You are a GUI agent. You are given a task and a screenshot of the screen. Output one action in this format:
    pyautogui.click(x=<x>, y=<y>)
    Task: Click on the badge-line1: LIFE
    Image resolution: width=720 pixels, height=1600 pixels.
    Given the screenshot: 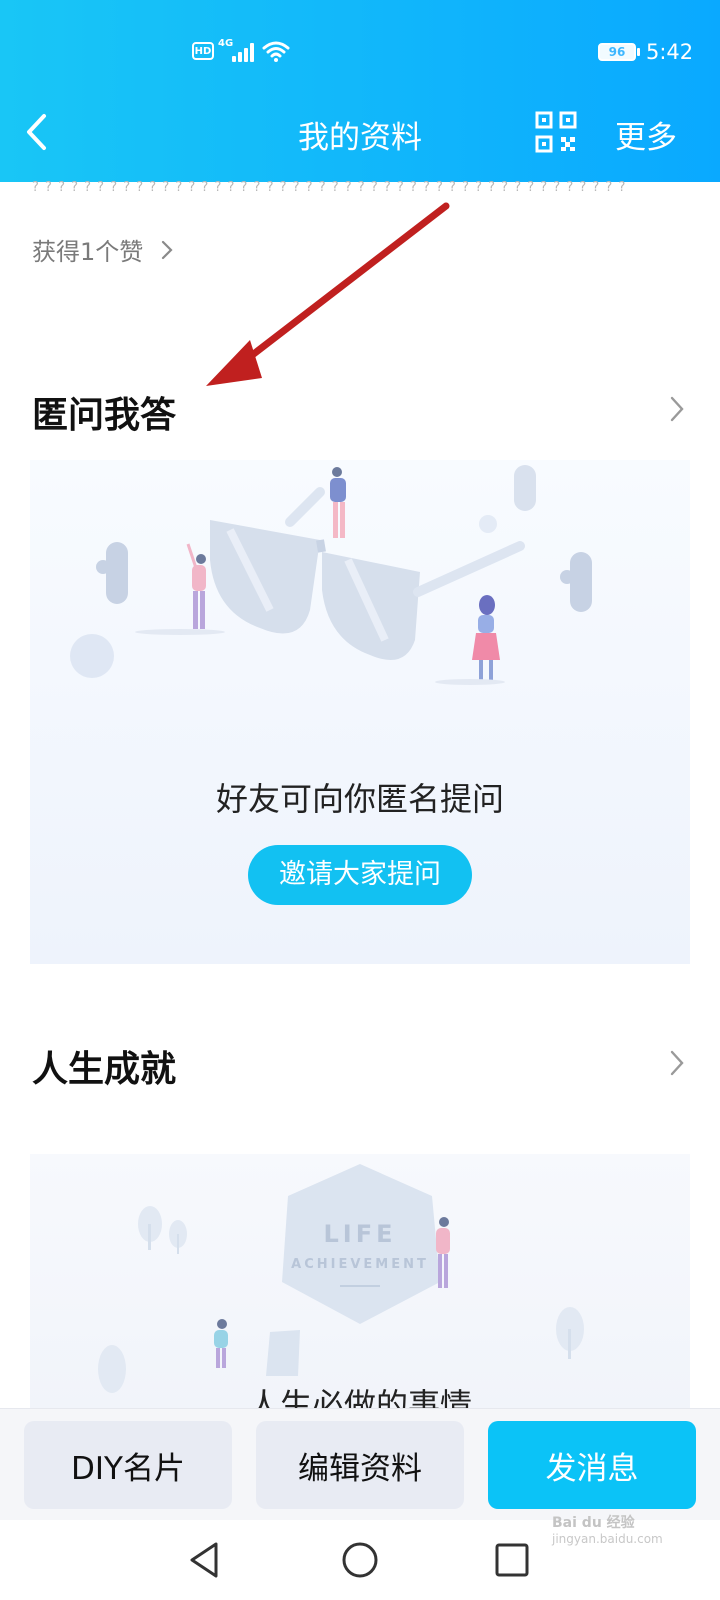 What is the action you would take?
    pyautogui.click(x=359, y=1234)
    